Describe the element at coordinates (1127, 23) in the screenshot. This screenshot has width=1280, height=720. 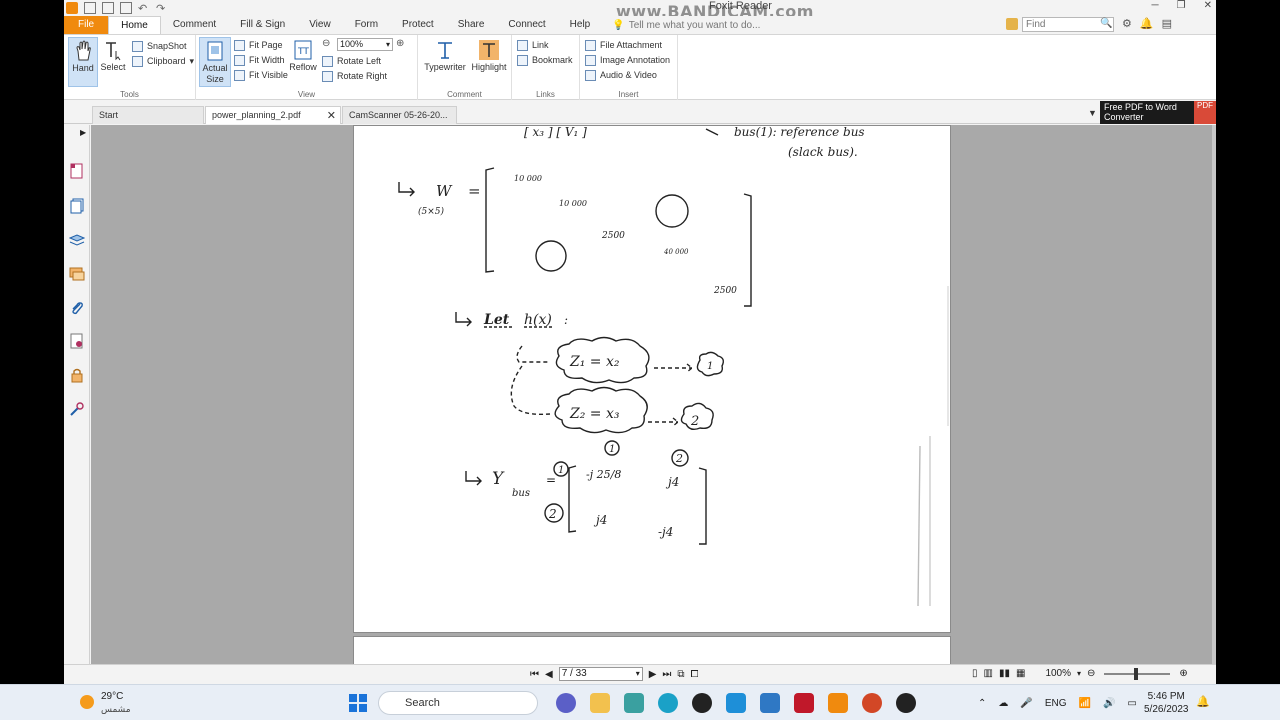
I see `settings-icon: ⚙` at that location.